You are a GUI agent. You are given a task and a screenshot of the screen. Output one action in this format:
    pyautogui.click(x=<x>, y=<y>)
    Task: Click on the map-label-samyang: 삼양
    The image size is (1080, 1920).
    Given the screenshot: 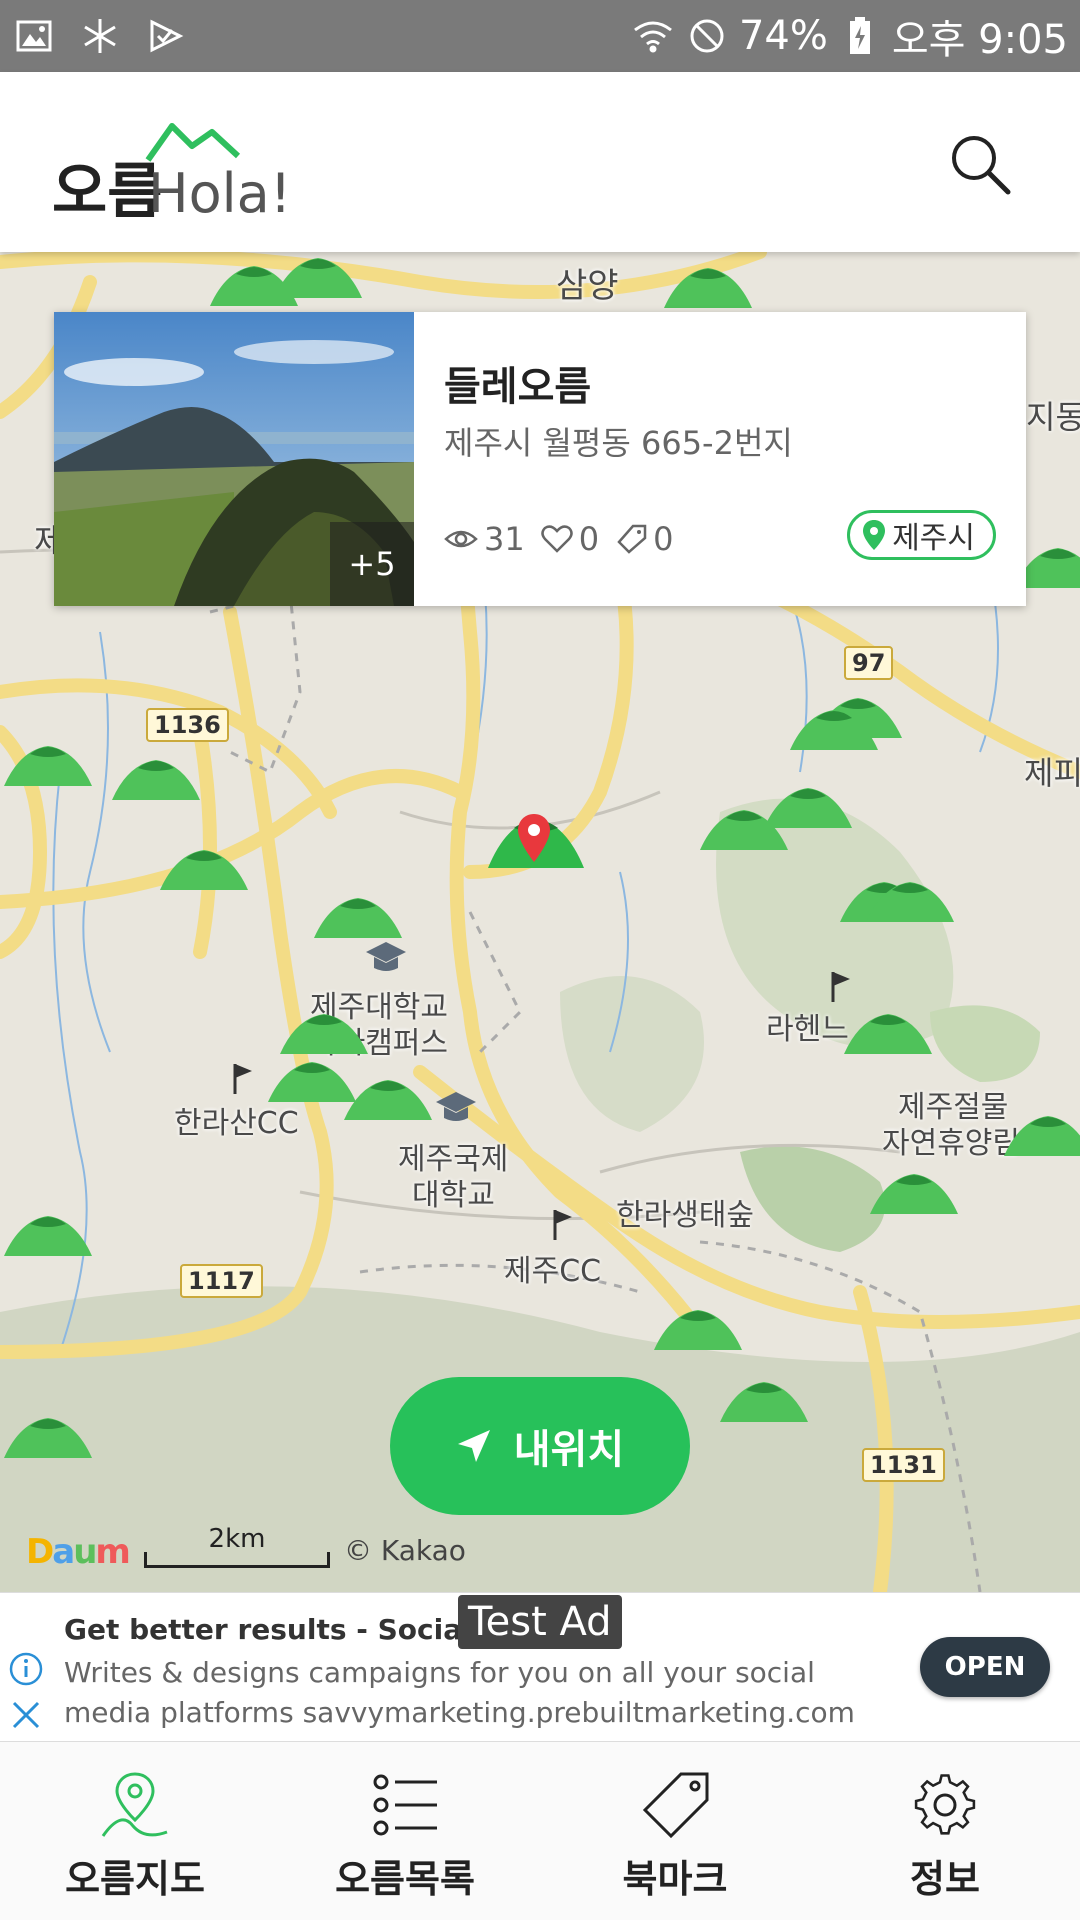 What is the action you would take?
    pyautogui.click(x=587, y=286)
    